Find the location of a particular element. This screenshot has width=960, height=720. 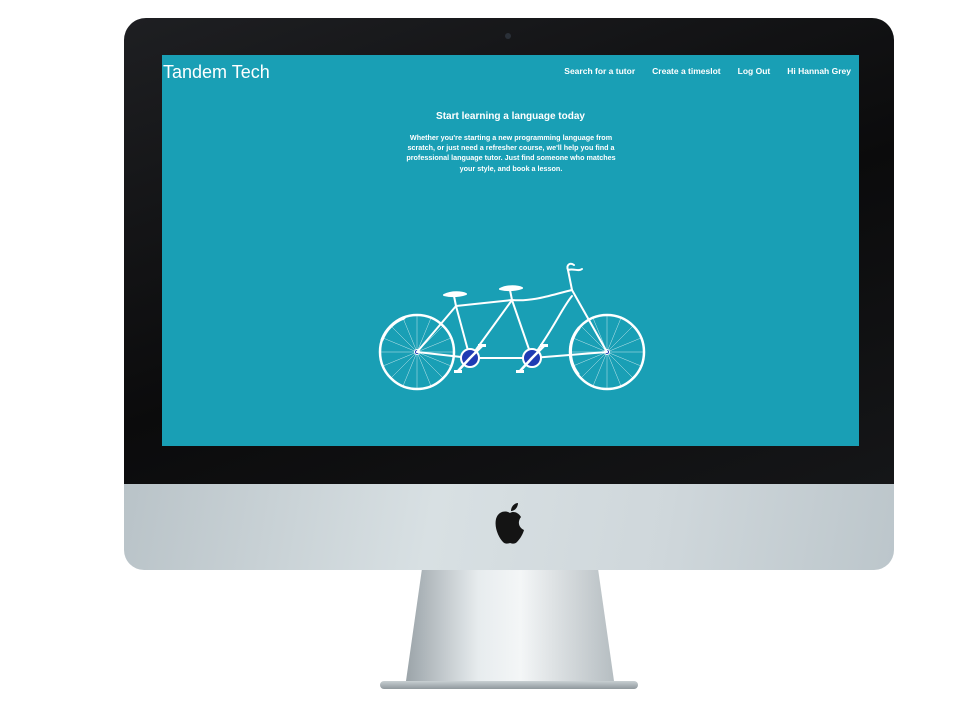

hero-title: Start learning a language today is located at coordinates (510, 116).